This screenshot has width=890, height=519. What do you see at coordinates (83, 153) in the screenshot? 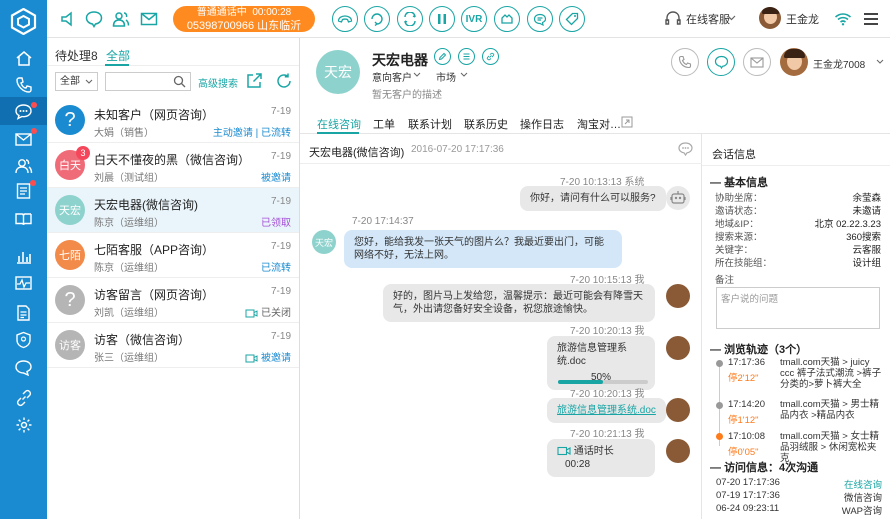
I see `unread-badge: 3` at bounding box center [83, 153].